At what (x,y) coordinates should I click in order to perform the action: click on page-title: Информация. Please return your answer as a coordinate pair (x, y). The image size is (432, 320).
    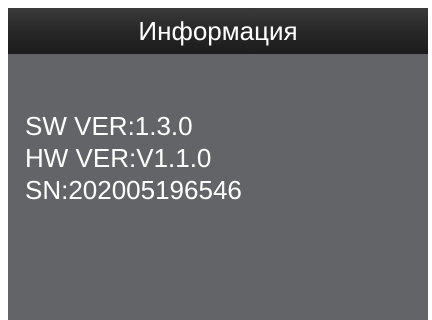
    Looking at the image, I should click on (218, 31).